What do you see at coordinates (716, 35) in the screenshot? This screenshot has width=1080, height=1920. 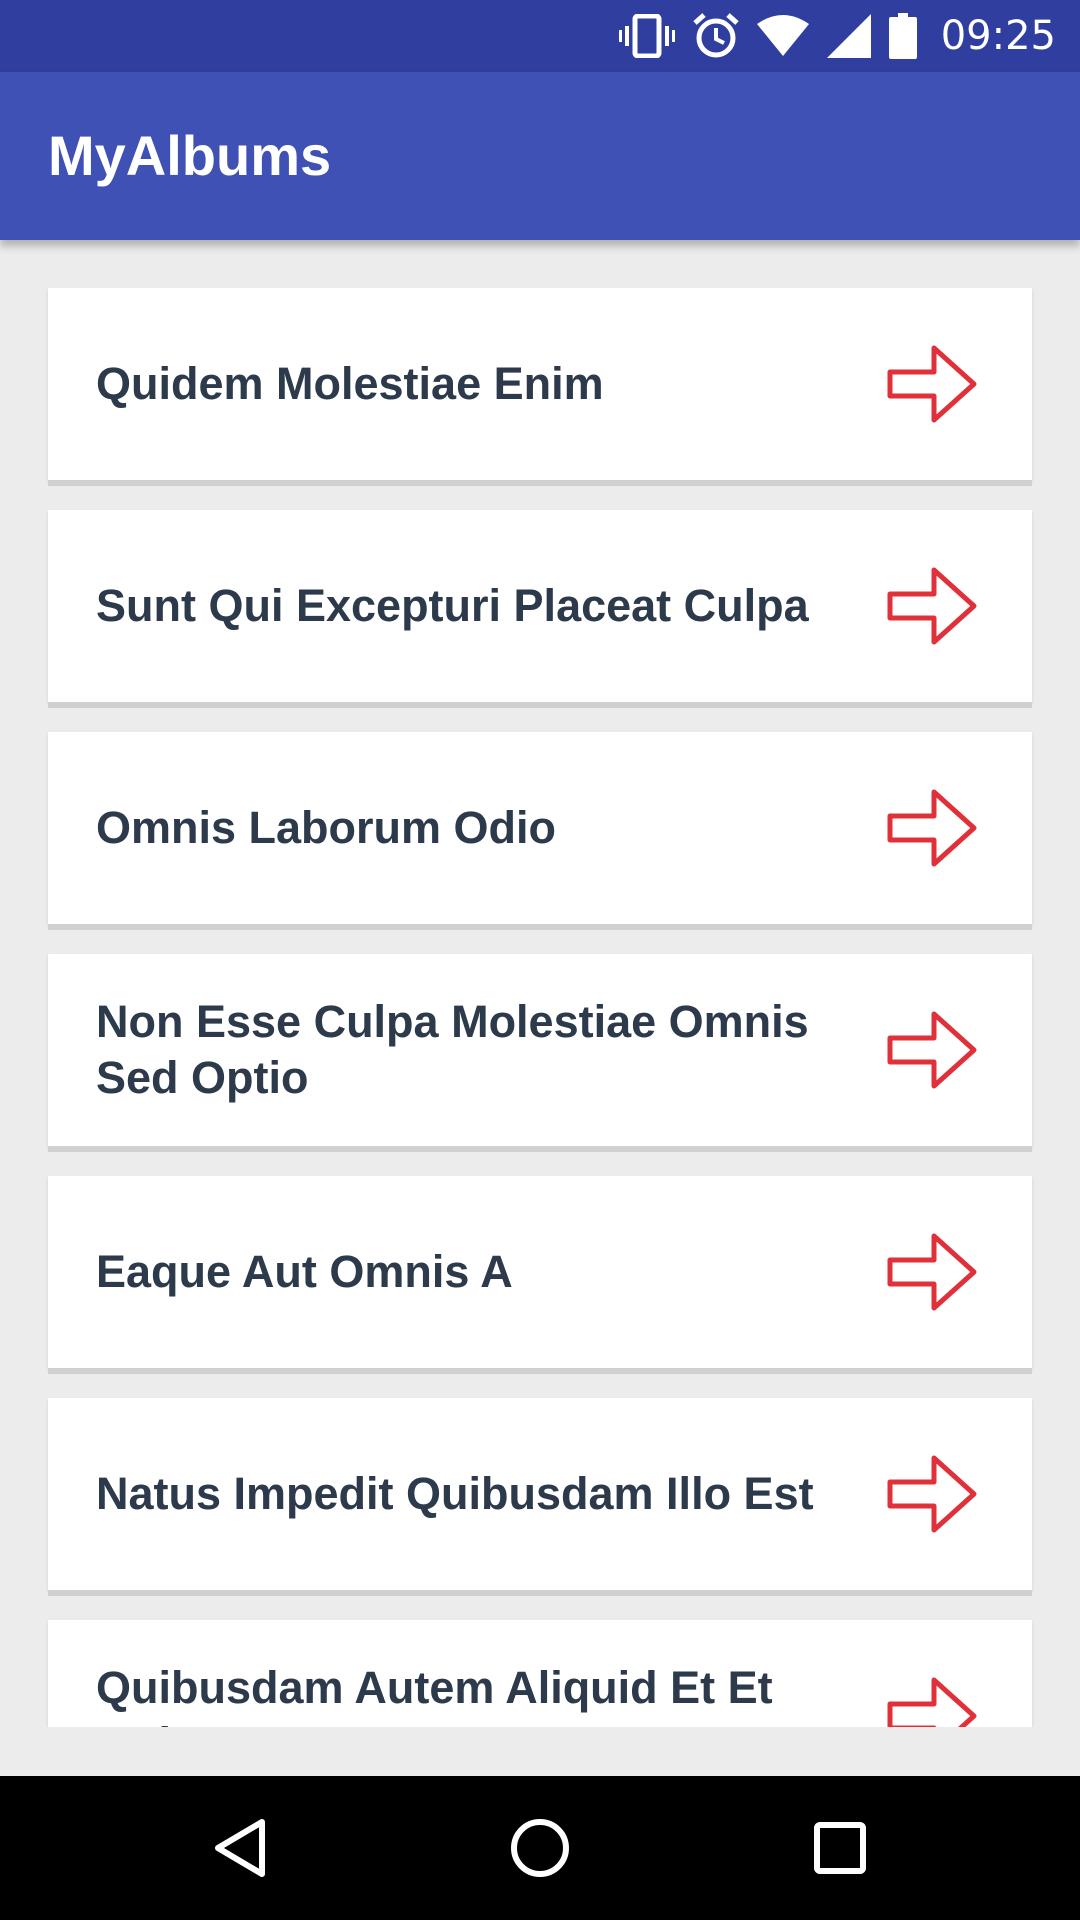 I see `alarm-icon` at bounding box center [716, 35].